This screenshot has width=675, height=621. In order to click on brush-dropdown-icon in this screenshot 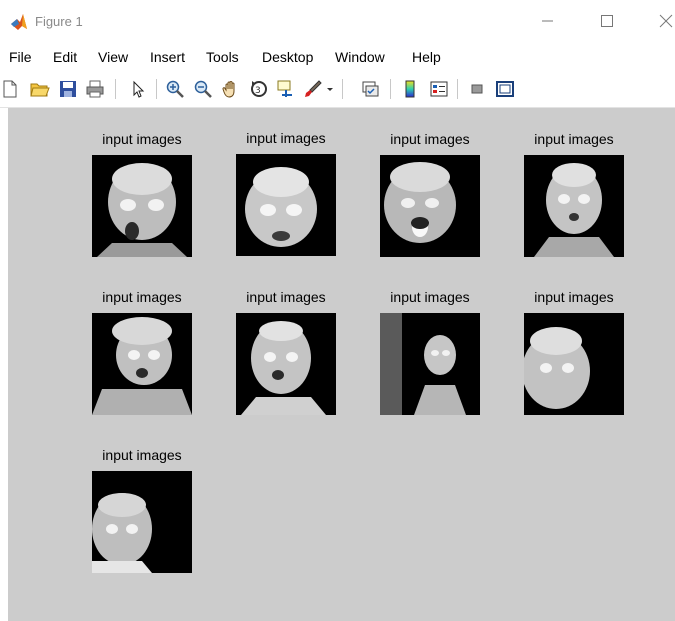, I will do `click(330, 89)`.